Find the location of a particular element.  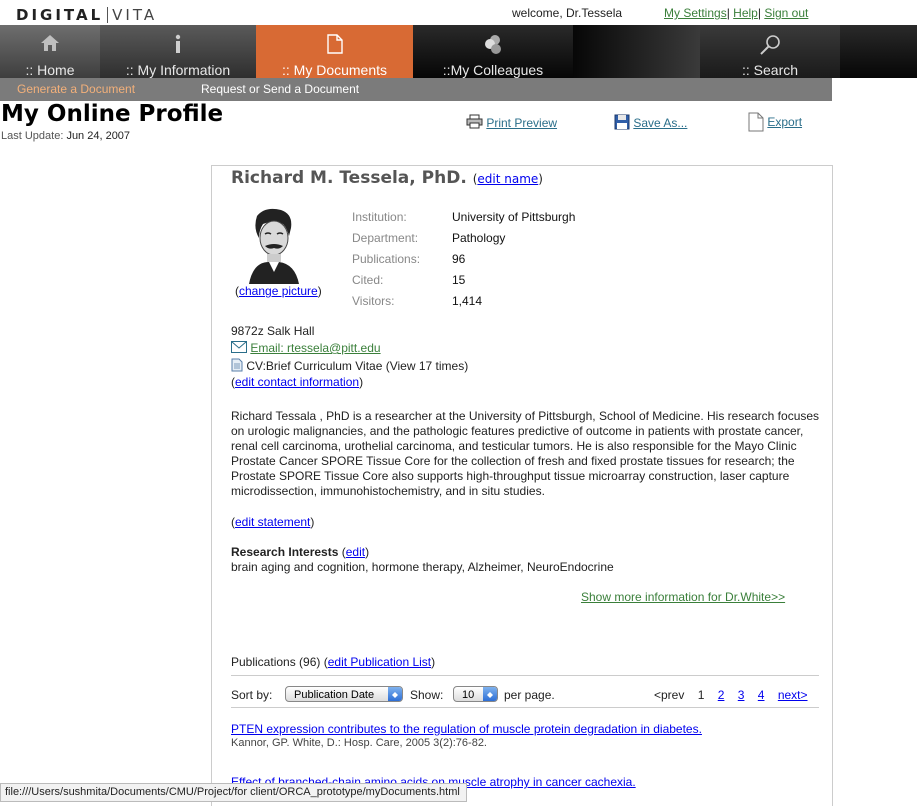

last-update: Last Update: Jun 24, 2007 is located at coordinates (65, 136).